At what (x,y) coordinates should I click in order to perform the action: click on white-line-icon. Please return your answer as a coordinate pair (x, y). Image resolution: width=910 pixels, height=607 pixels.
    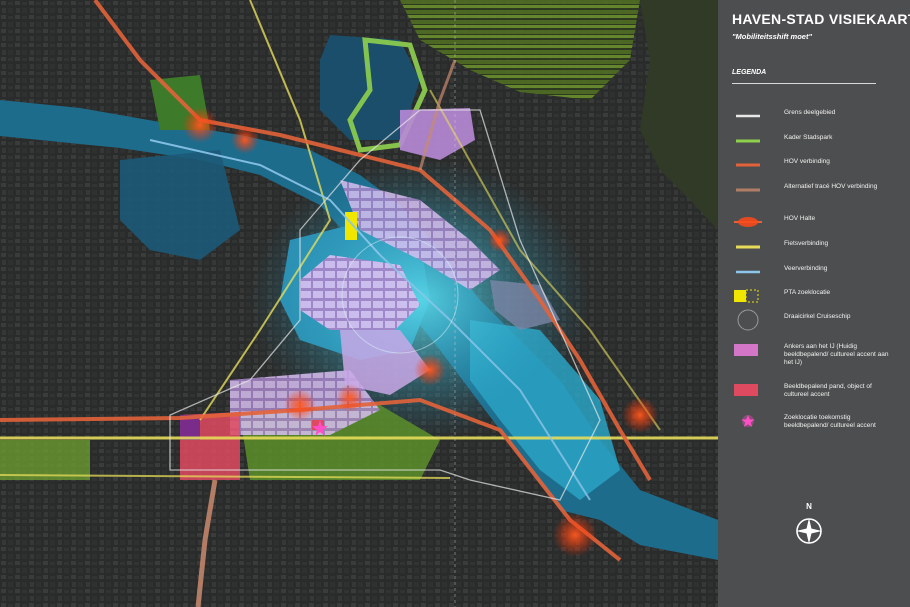
    Looking at the image, I should click on (748, 116).